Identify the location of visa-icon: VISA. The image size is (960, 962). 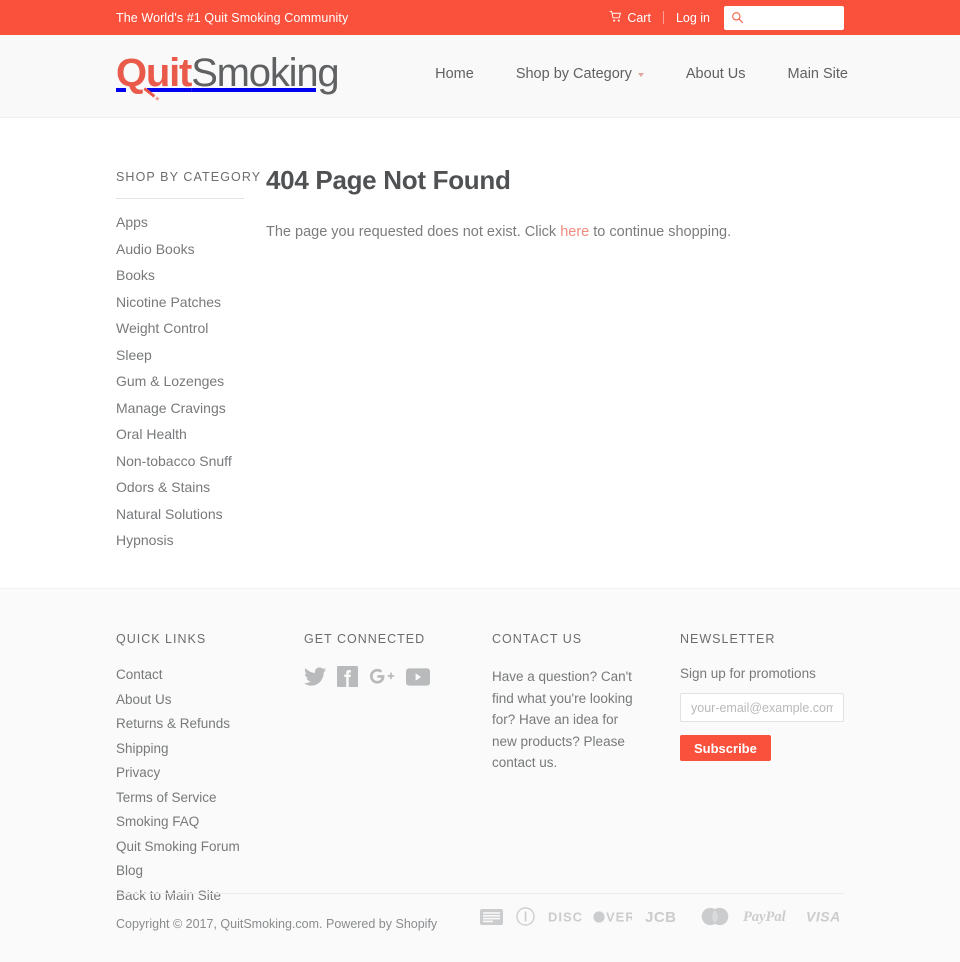
(825, 917).